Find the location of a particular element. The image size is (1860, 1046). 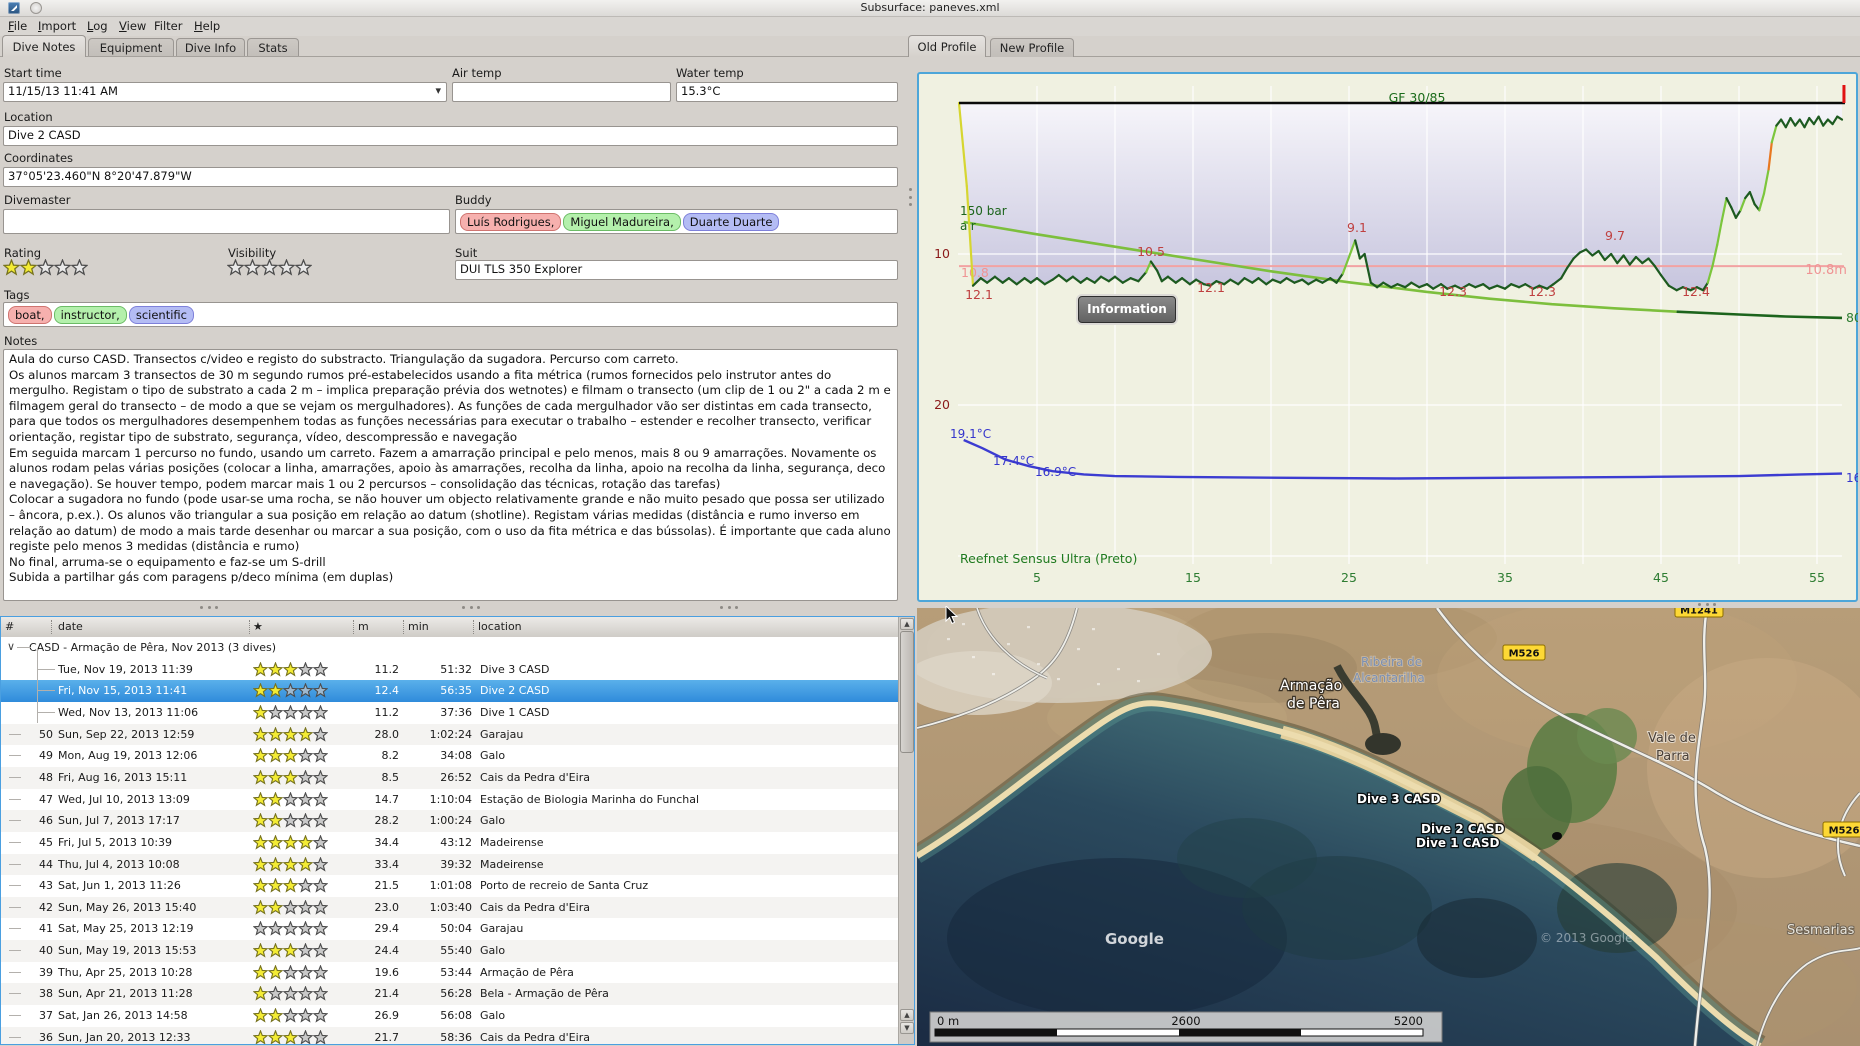

pill-blue: Duarte Duarte is located at coordinates (731, 222).